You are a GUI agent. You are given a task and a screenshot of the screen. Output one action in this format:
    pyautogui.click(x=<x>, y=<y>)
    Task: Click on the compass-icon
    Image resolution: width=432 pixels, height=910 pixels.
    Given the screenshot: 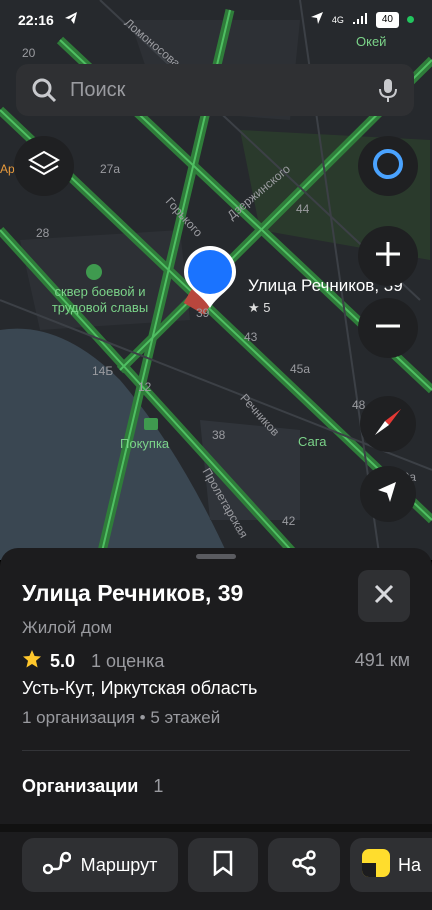 What is the action you would take?
    pyautogui.click(x=388, y=424)
    